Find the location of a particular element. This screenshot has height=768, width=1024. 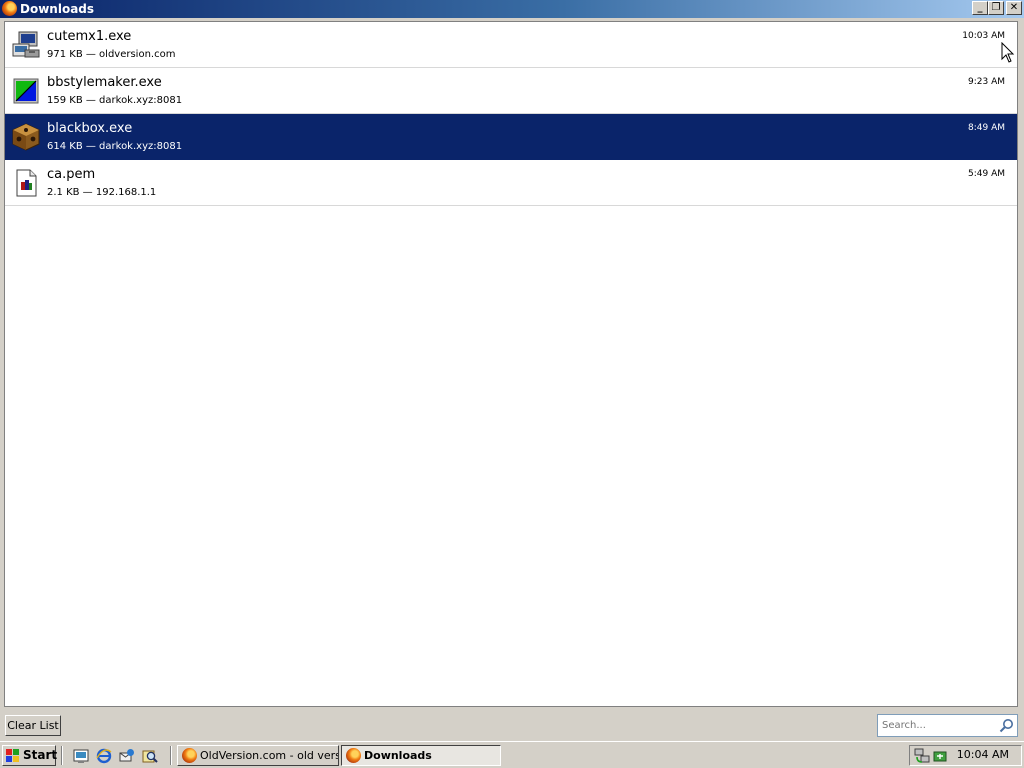

start-button: Start is located at coordinates (30, 755).